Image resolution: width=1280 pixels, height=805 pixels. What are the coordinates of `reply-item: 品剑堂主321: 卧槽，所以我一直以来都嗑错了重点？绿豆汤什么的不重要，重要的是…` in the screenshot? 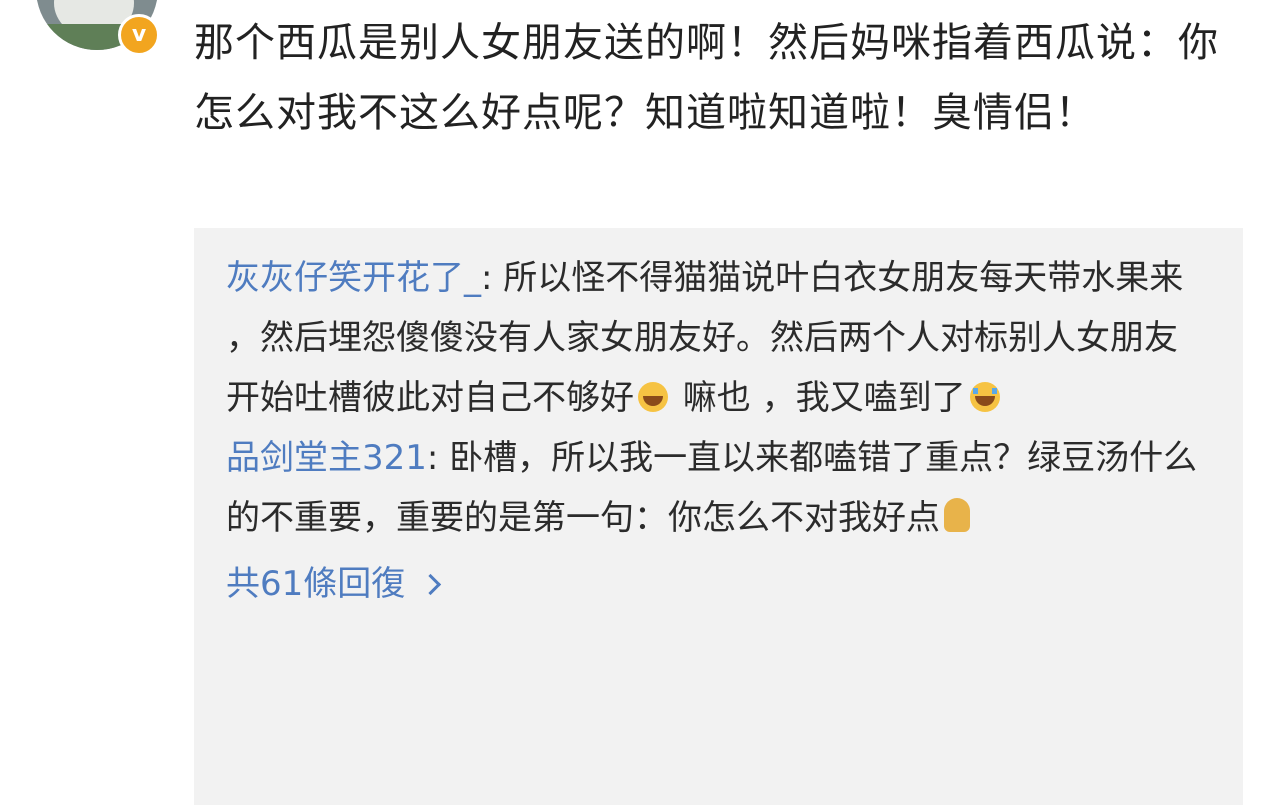 It's located at (718, 488).